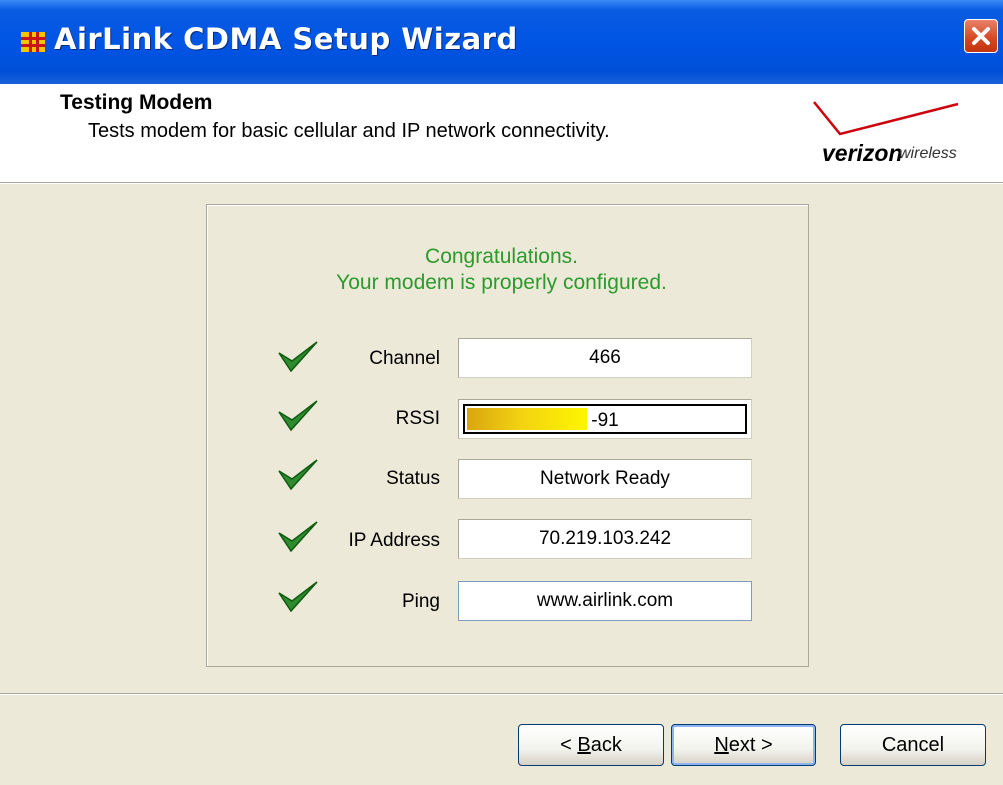  I want to click on title-bar: AirLink CDMA Setup Wizard, so click(501, 42).